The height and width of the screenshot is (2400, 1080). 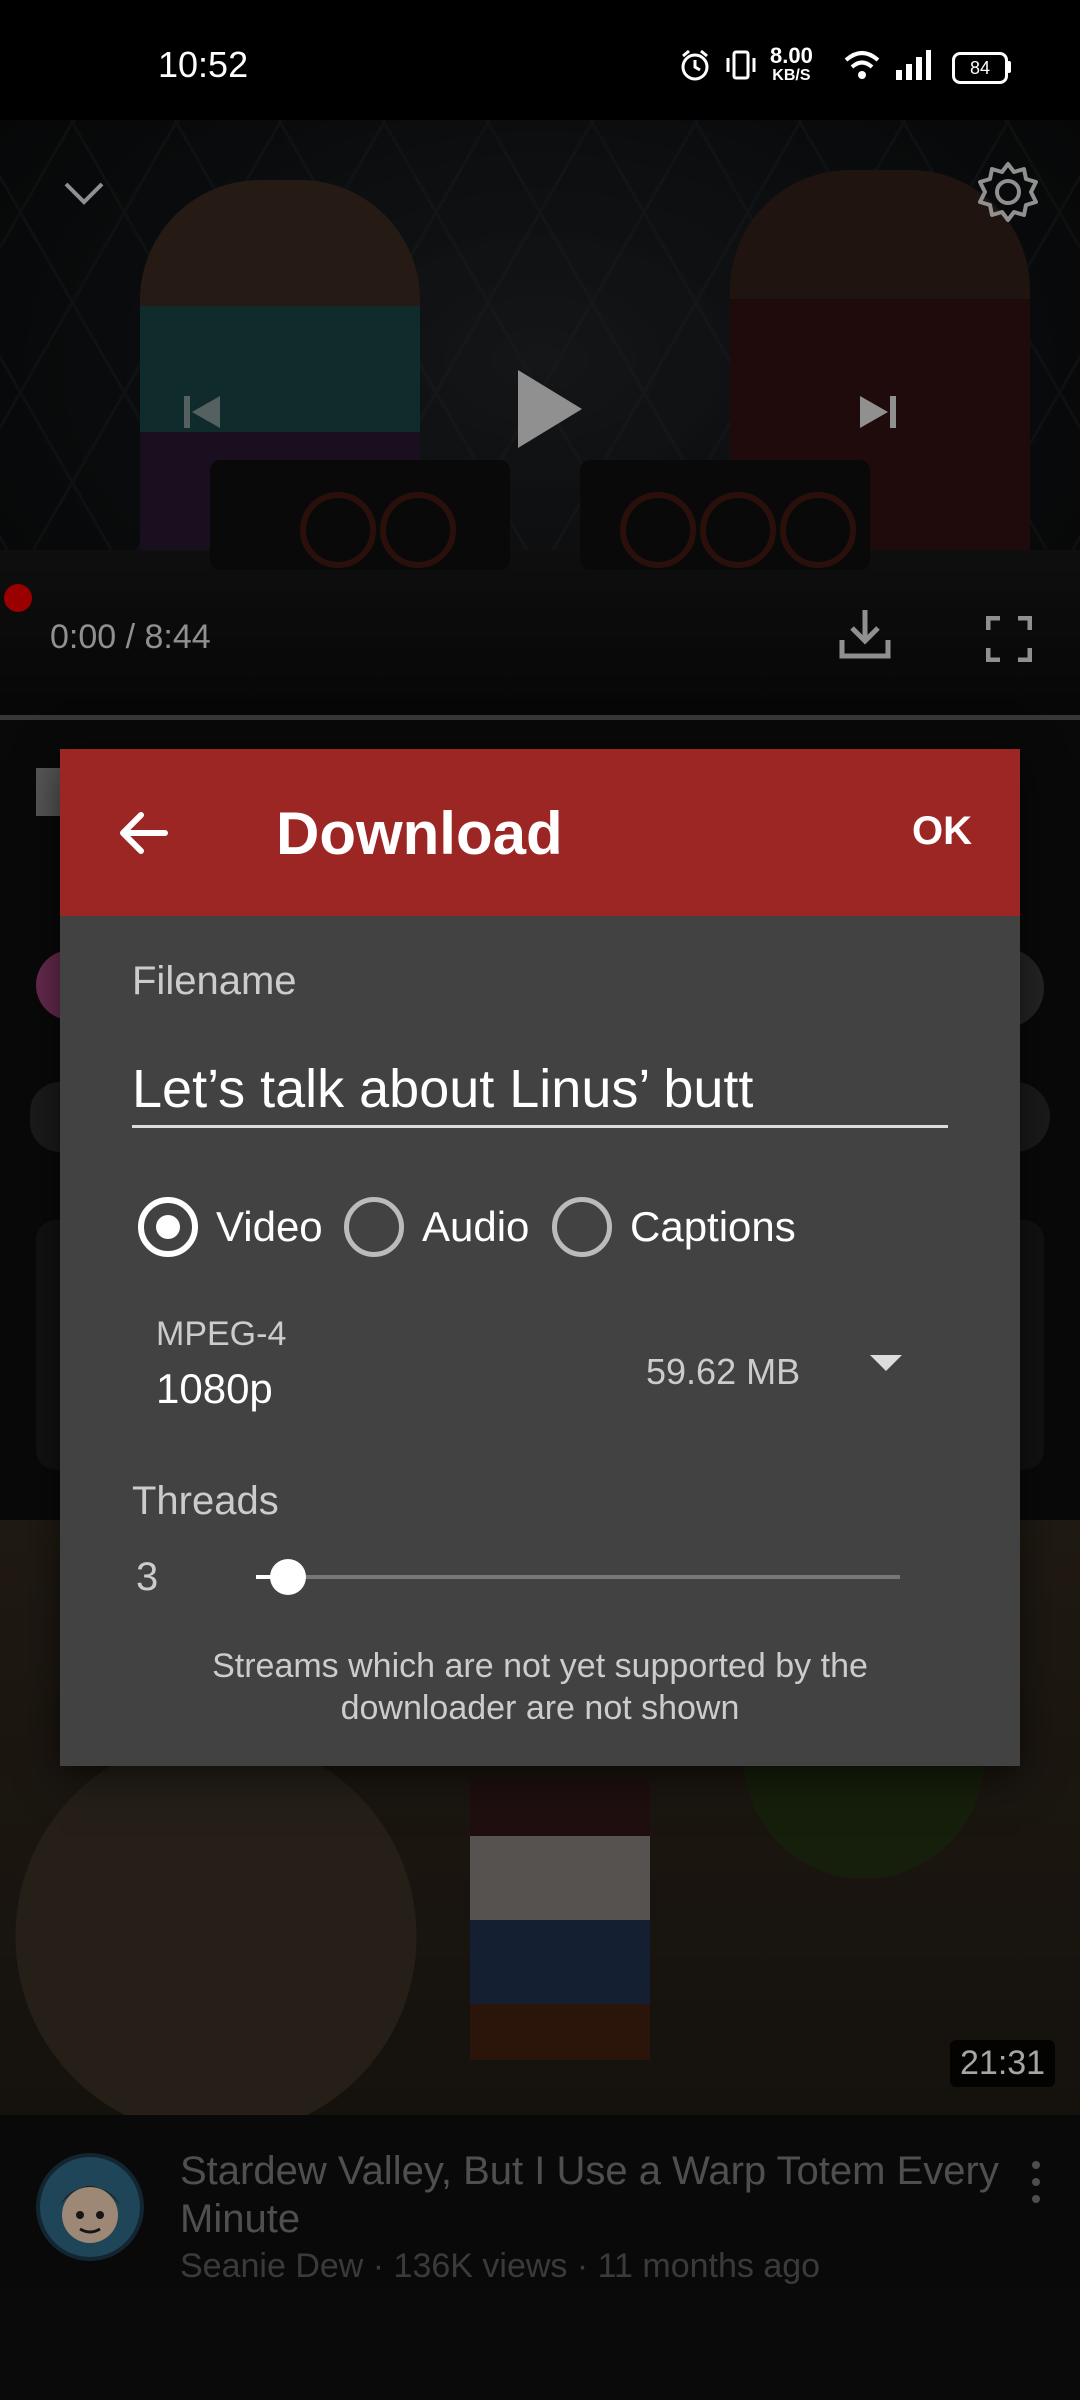 What do you see at coordinates (886, 1363) in the screenshot?
I see `dropdown-arrow-icon` at bounding box center [886, 1363].